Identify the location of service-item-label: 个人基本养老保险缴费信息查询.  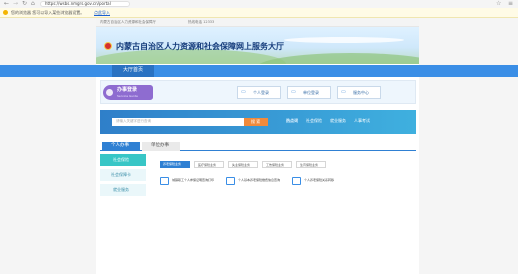
(259, 180).